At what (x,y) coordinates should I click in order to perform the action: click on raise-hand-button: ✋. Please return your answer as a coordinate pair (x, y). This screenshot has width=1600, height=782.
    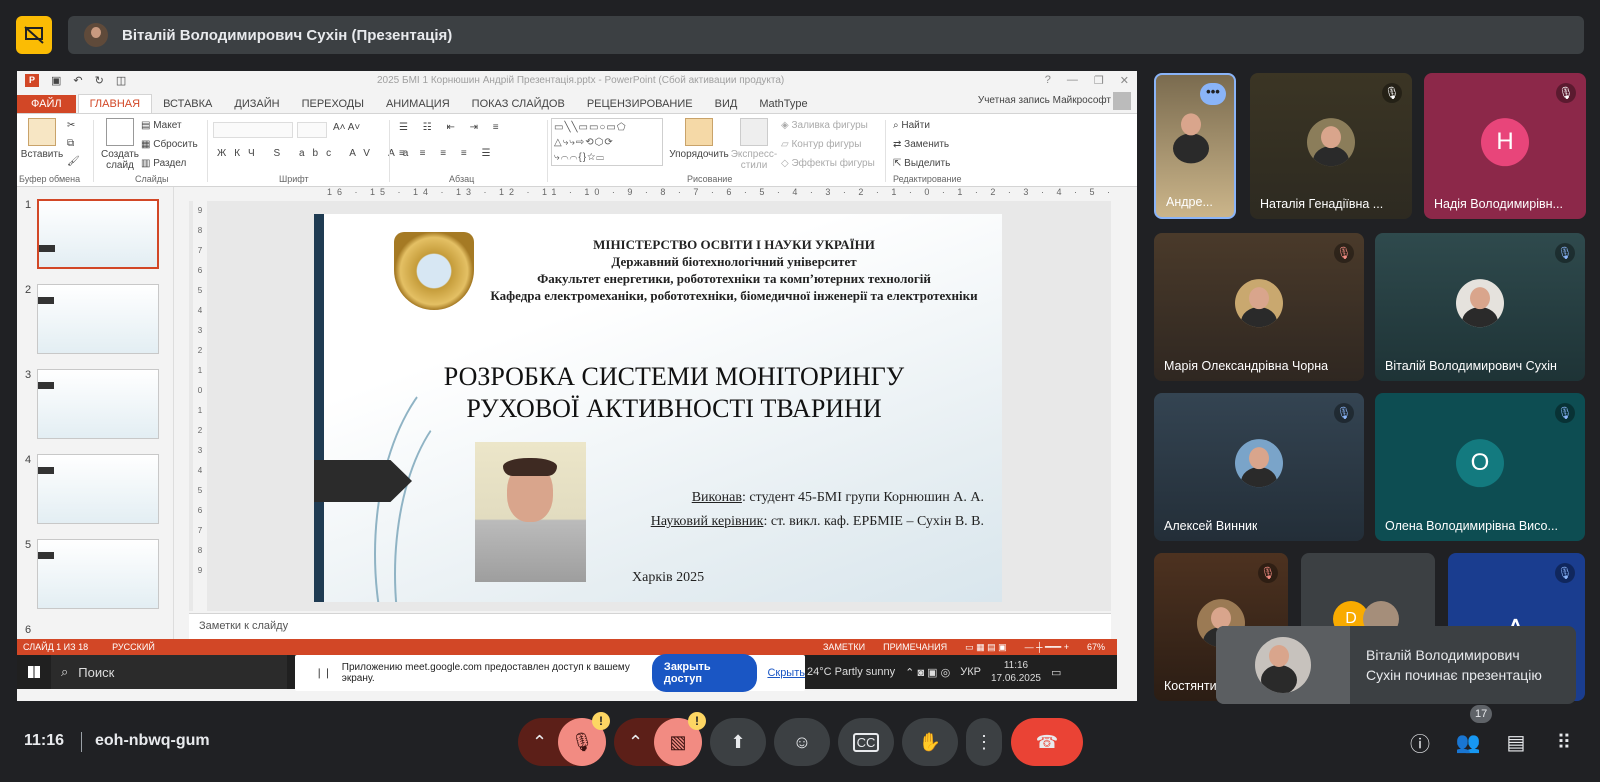
    Looking at the image, I should click on (930, 742).